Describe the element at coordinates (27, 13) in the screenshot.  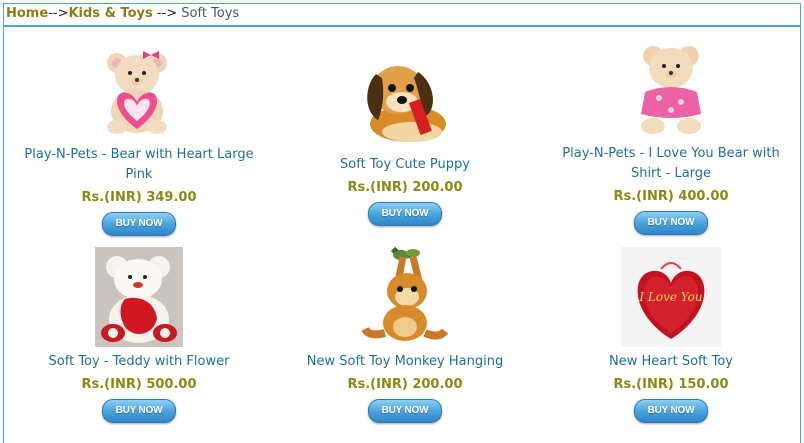
I see `breadcrumb-home-link: Home` at that location.